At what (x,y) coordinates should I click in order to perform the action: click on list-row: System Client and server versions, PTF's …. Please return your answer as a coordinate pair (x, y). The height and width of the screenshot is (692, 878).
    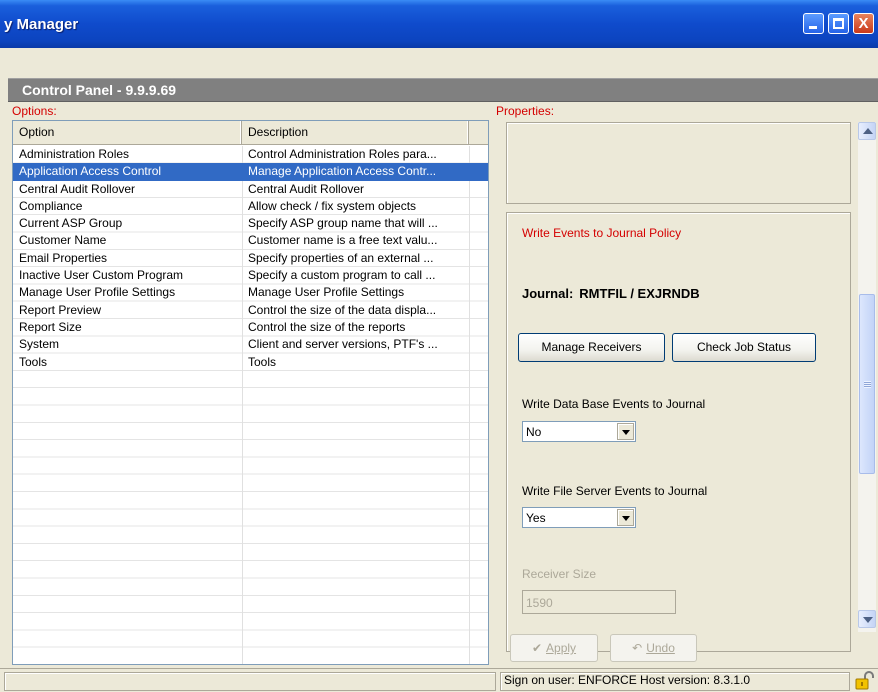
    Looking at the image, I should click on (250, 344).